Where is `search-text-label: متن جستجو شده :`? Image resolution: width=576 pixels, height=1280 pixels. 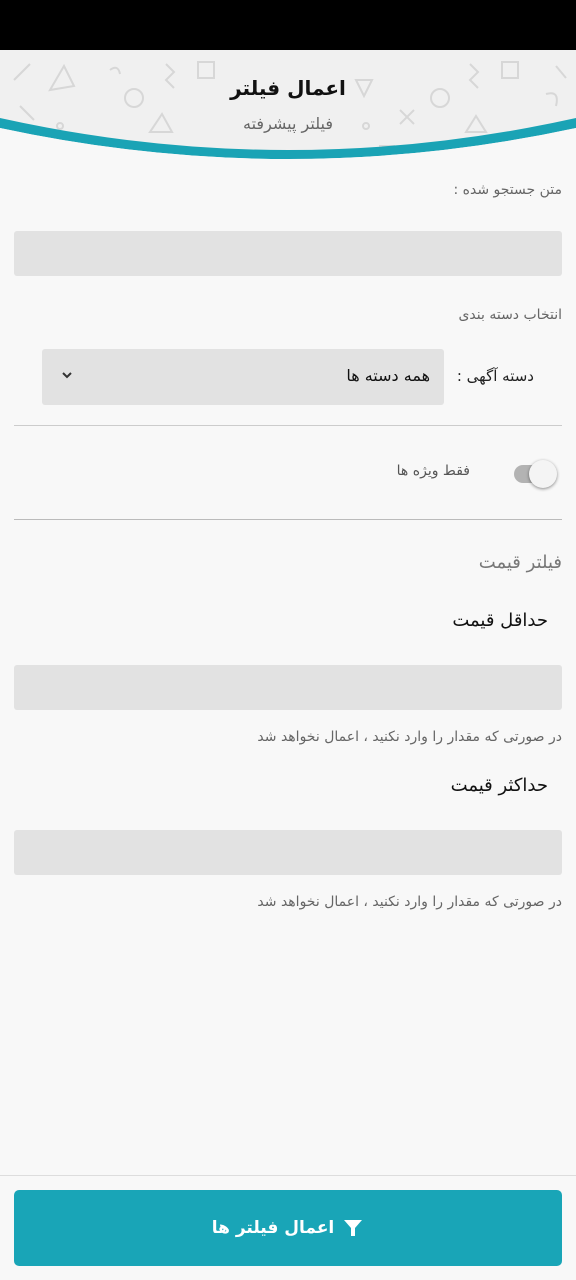 search-text-label: متن جستجو شده : is located at coordinates (508, 190).